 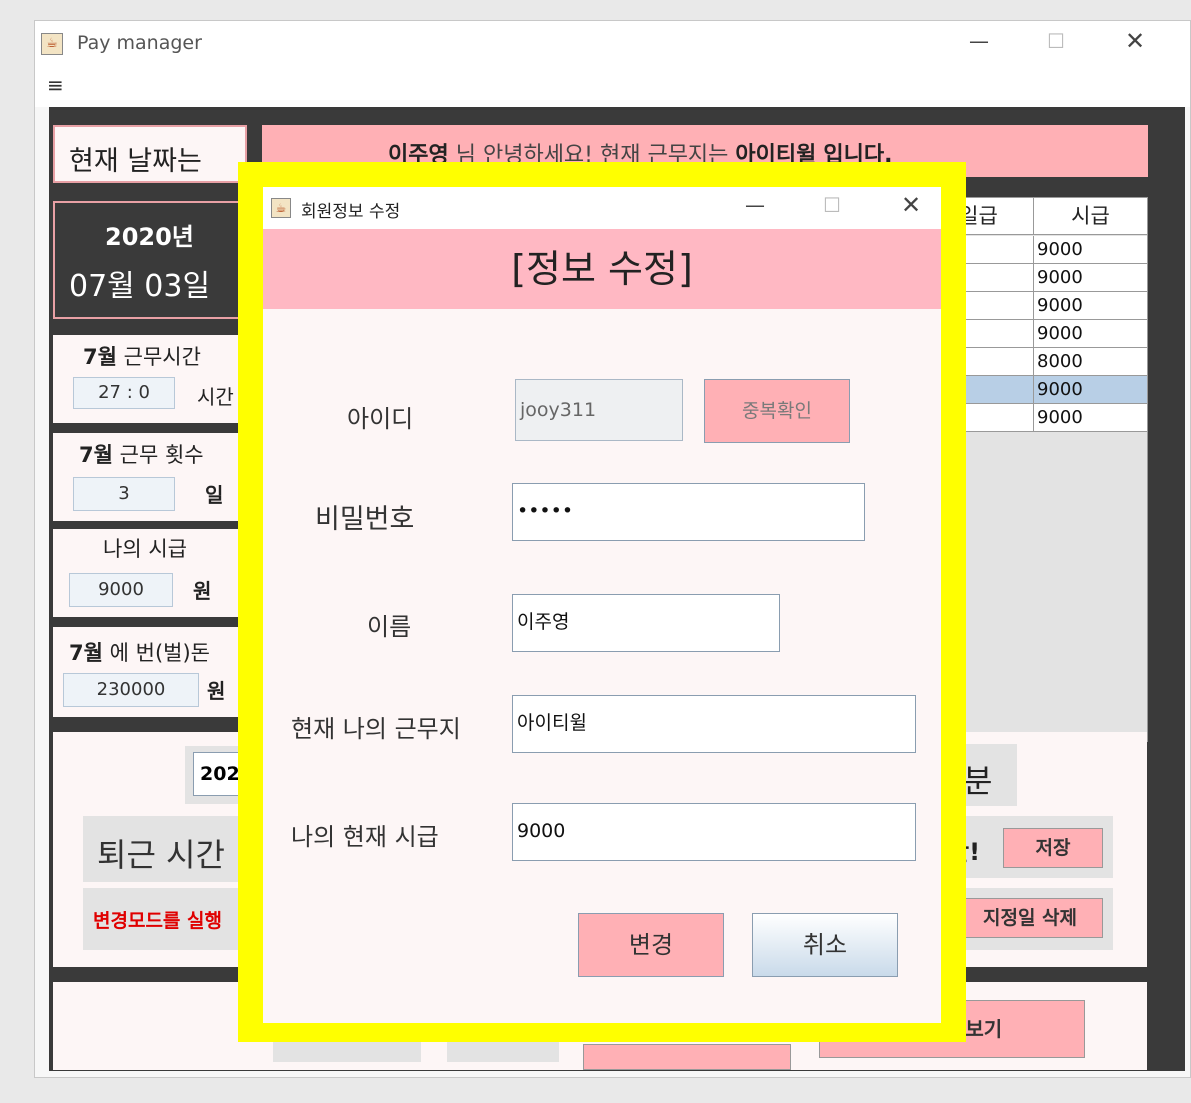 What do you see at coordinates (150, 260) in the screenshot?
I see `date-display: 2020년 07월 03일` at bounding box center [150, 260].